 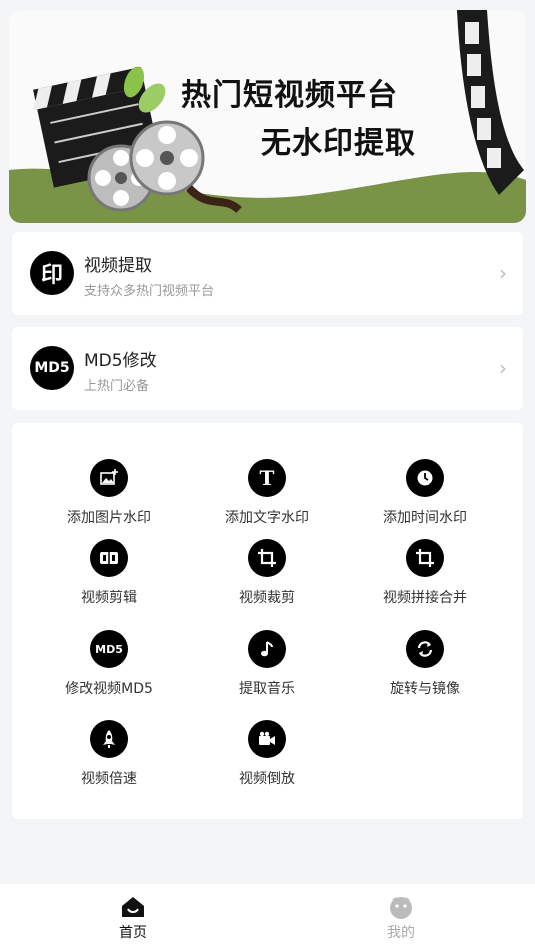 I want to click on bottom-tab-bar: 首页 我的, so click(x=267, y=917).